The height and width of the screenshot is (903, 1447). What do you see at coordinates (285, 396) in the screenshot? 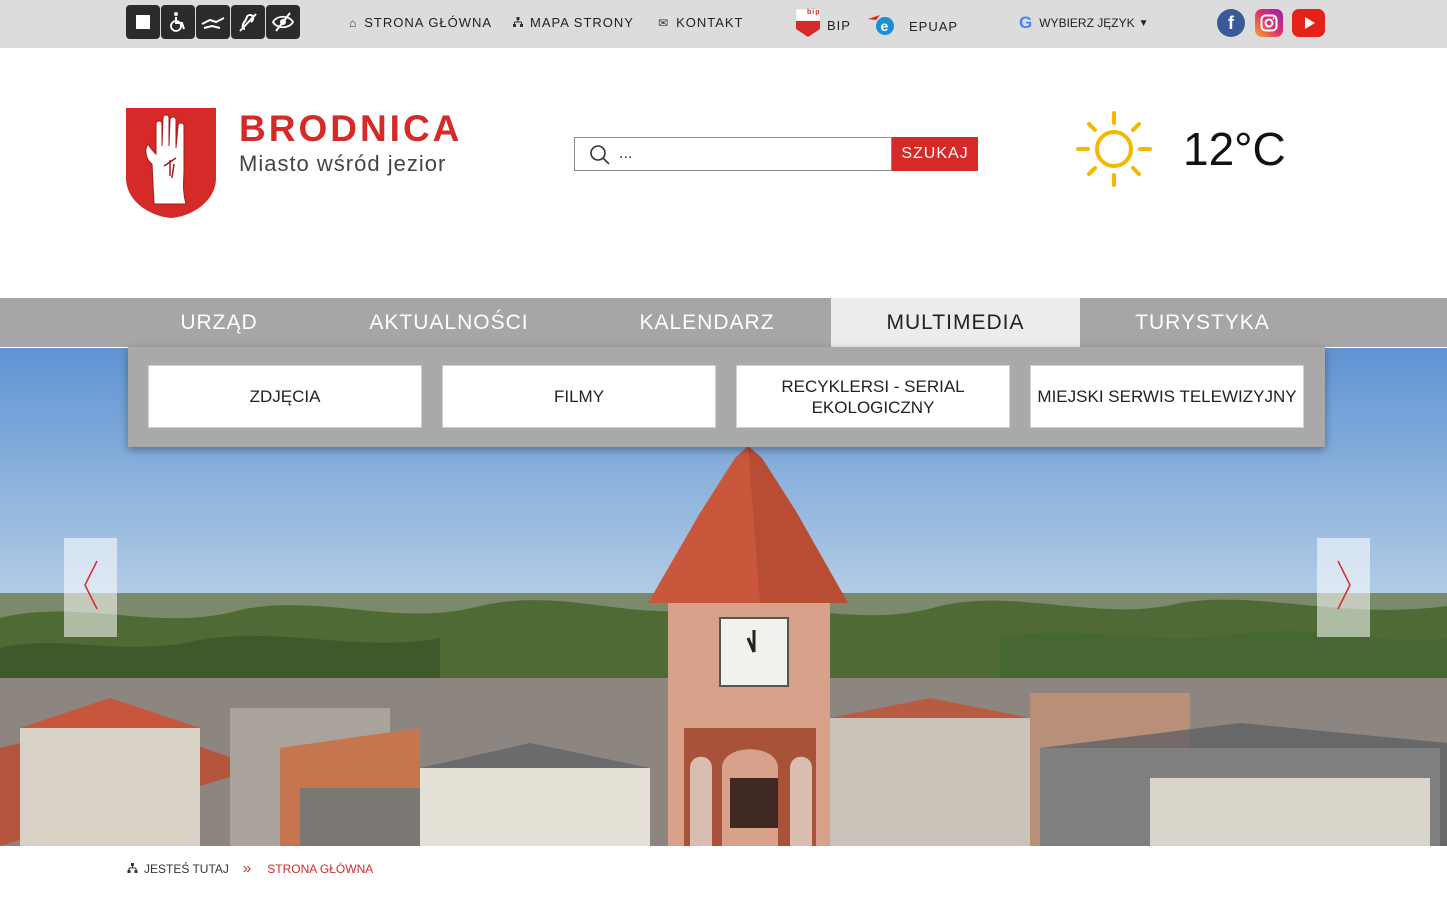
I see `dropdown-item-zdjecia: ZDJĘCIA` at bounding box center [285, 396].